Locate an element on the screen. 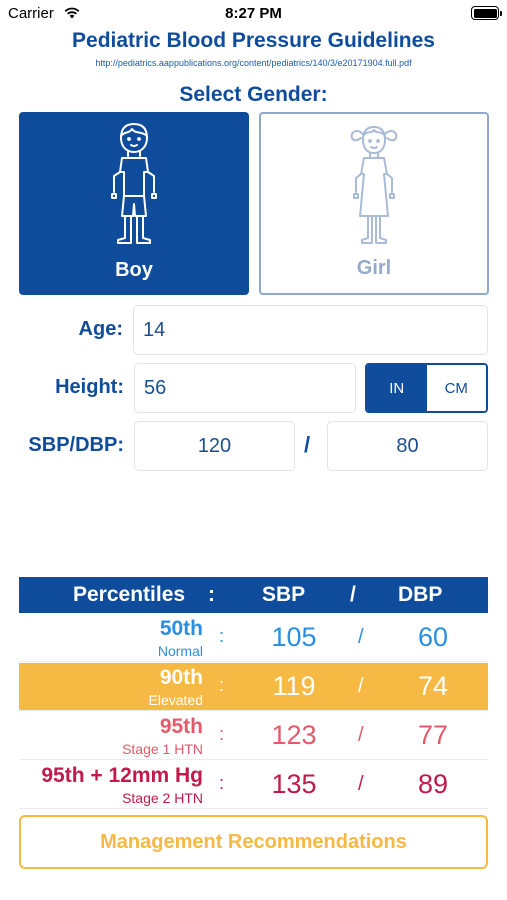 This screenshot has height=900, width=507. boy-button: Boy is located at coordinates (134, 203).